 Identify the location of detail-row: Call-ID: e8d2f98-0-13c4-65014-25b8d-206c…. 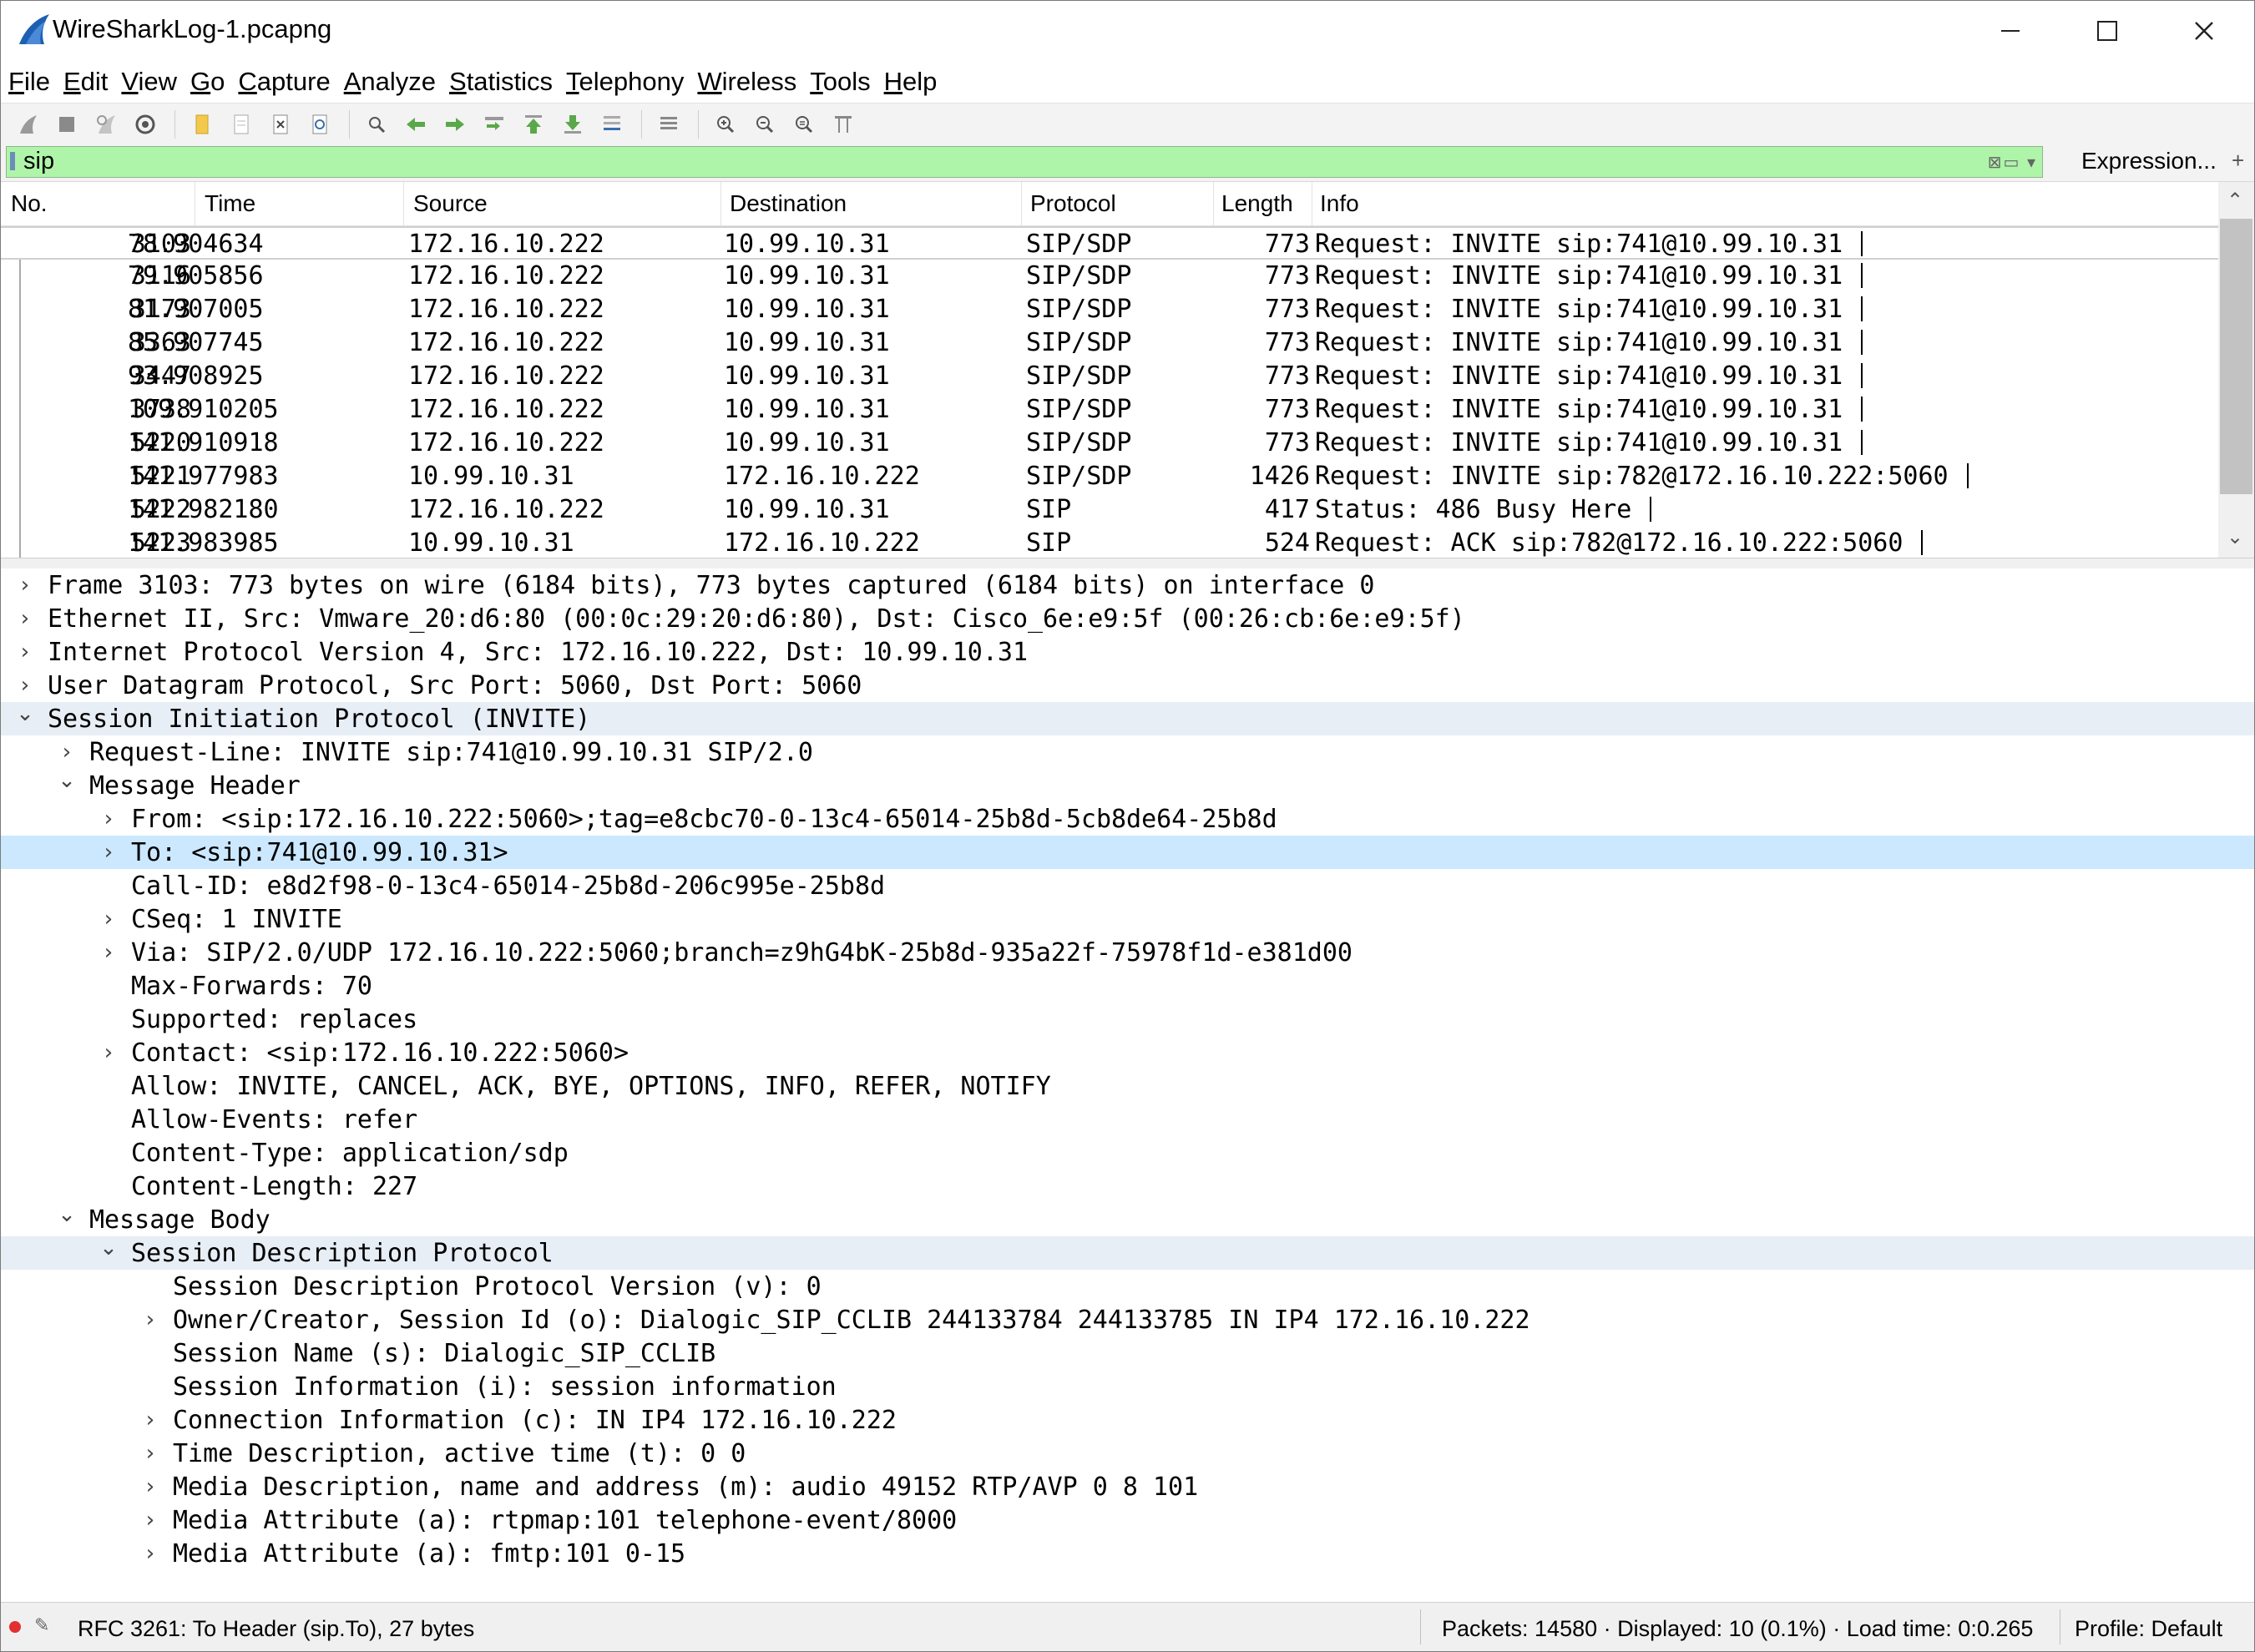
(1127, 885).